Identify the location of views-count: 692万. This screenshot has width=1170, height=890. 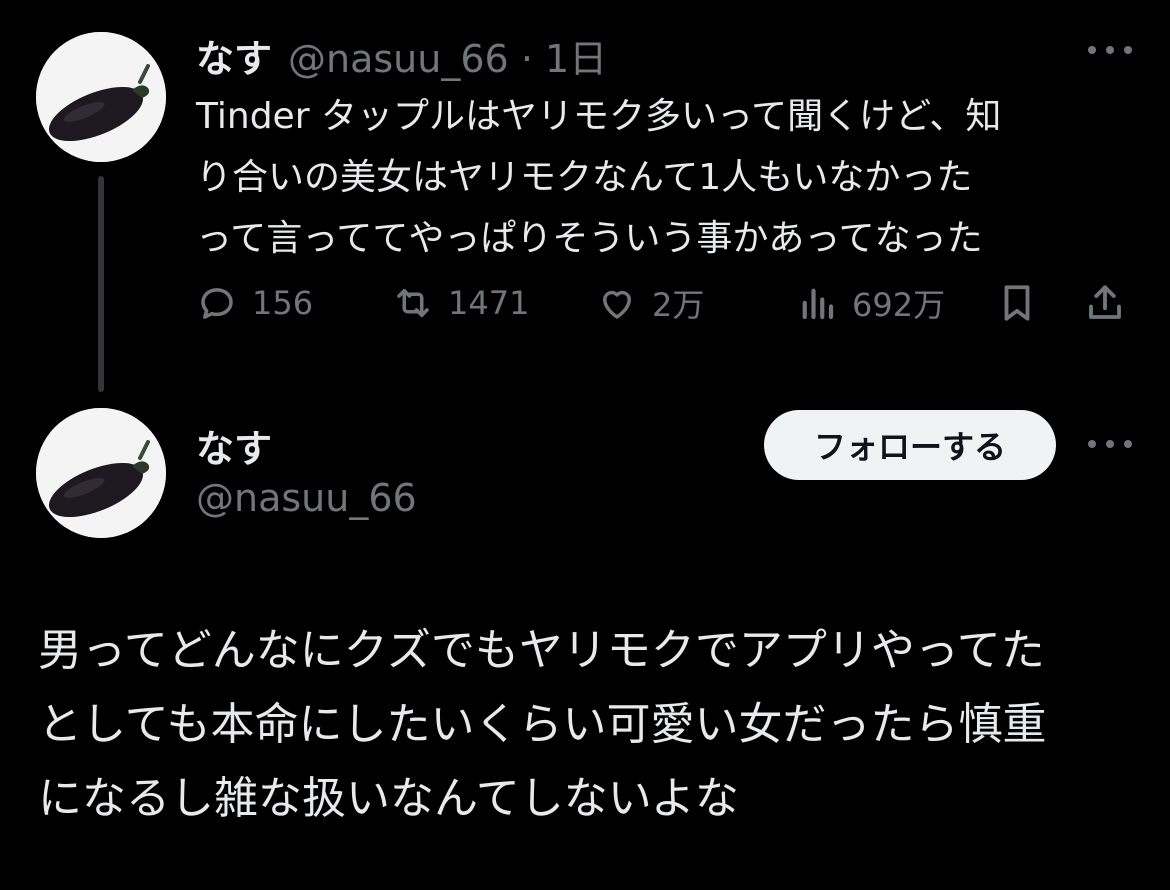
(899, 305).